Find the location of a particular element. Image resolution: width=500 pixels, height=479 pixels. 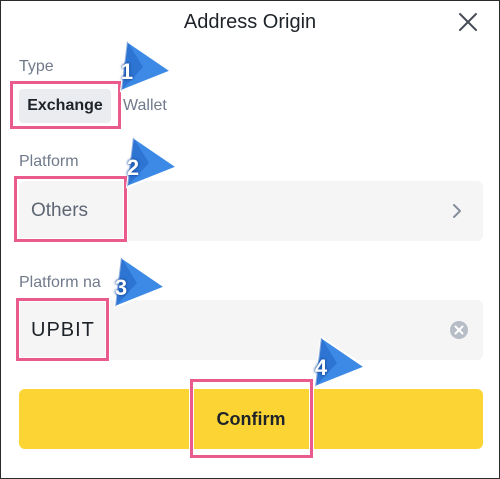

confirm-button: Confirm is located at coordinates (251, 419).